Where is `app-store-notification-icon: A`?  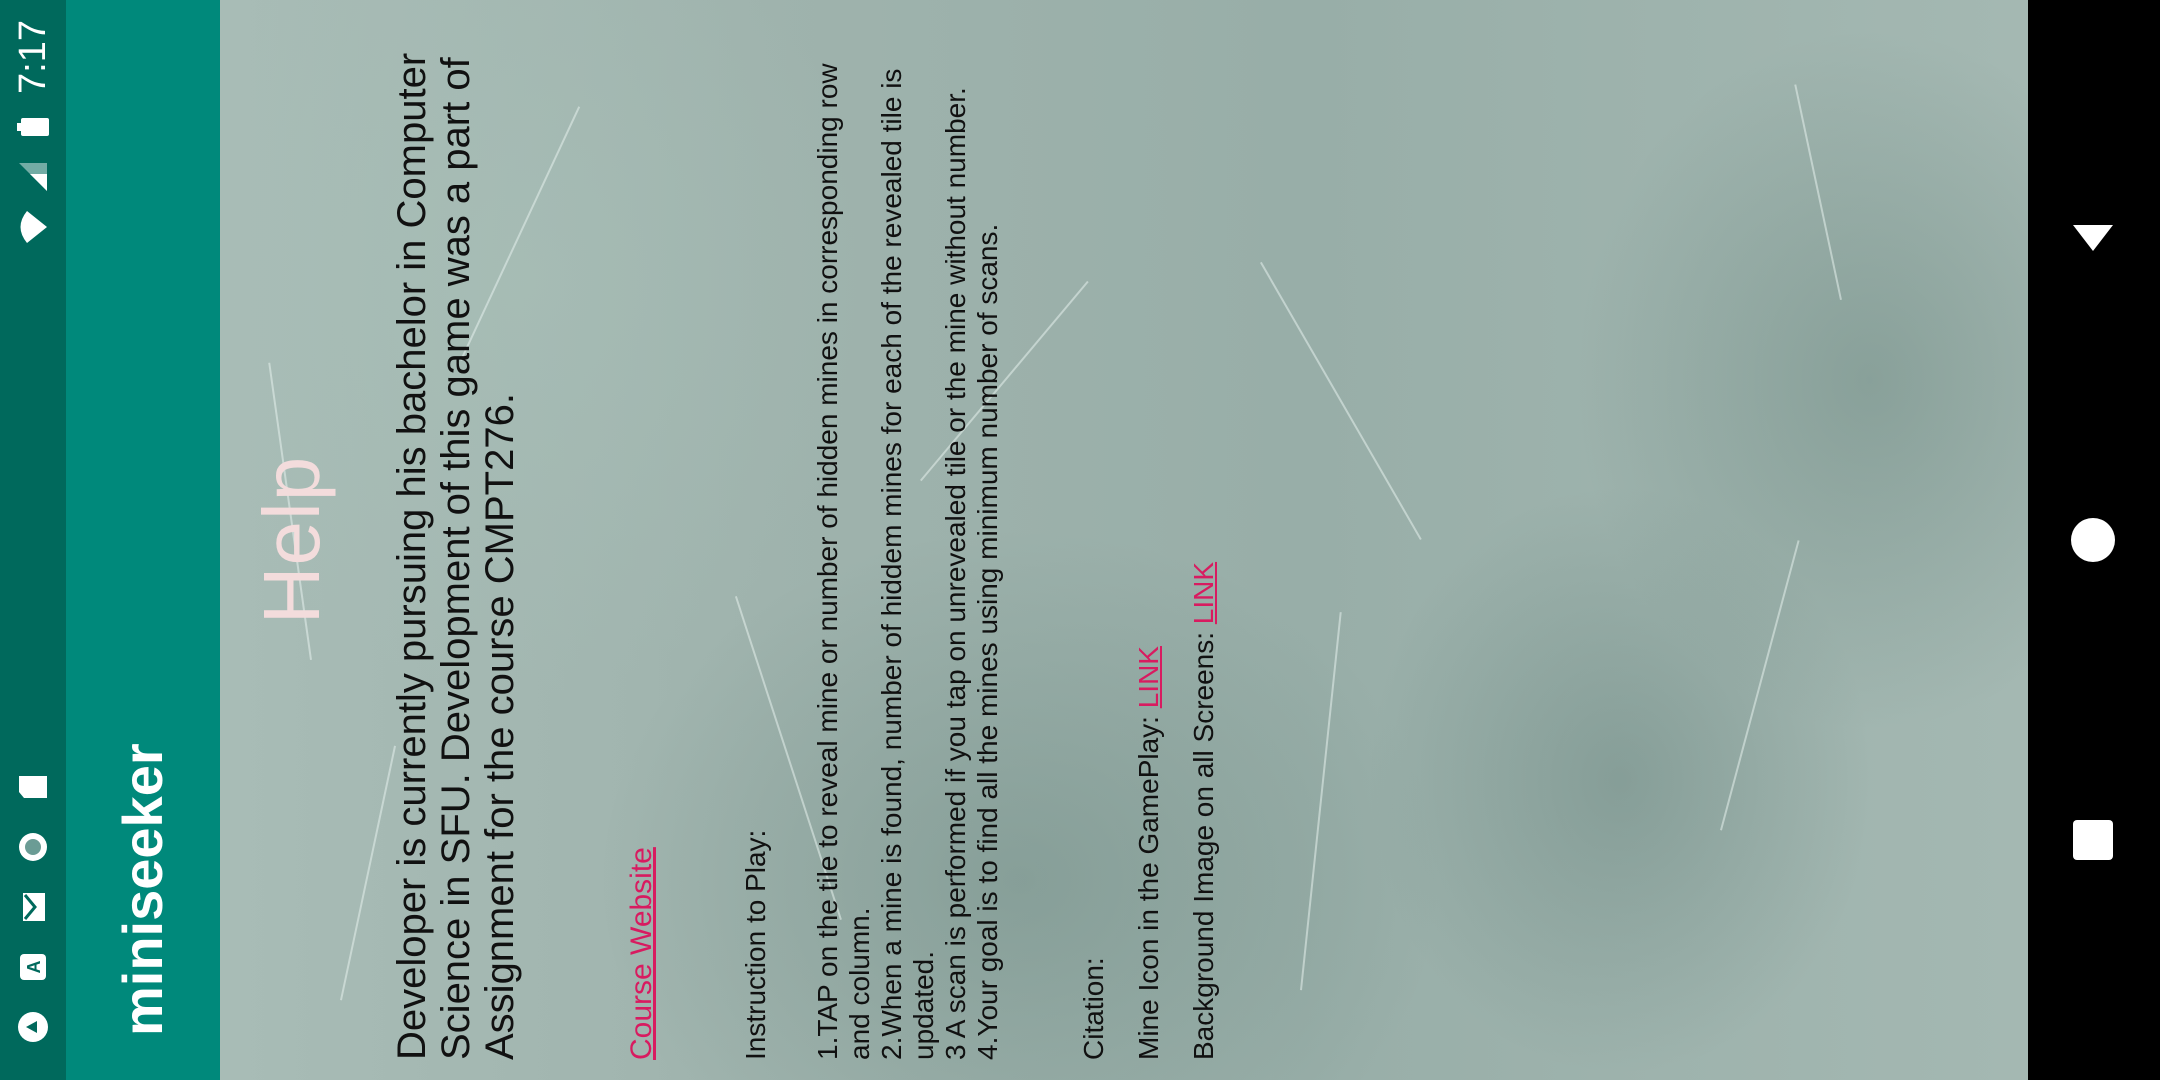 app-store-notification-icon: A is located at coordinates (33, 967).